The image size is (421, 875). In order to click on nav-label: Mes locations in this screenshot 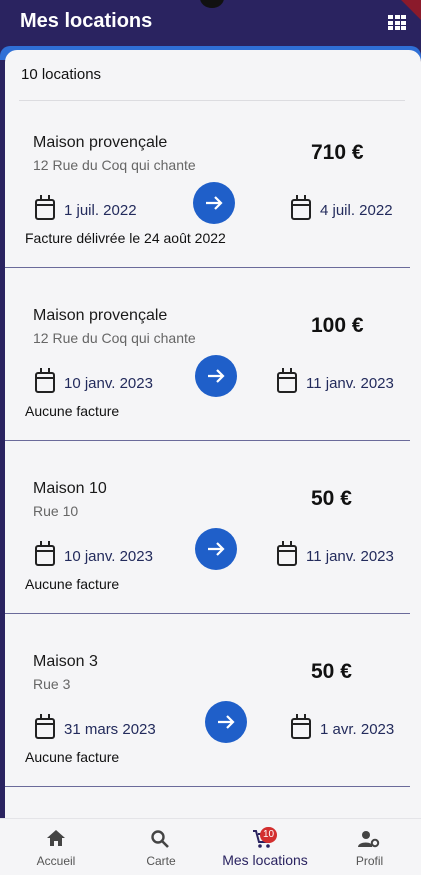, I will do `click(265, 860)`.